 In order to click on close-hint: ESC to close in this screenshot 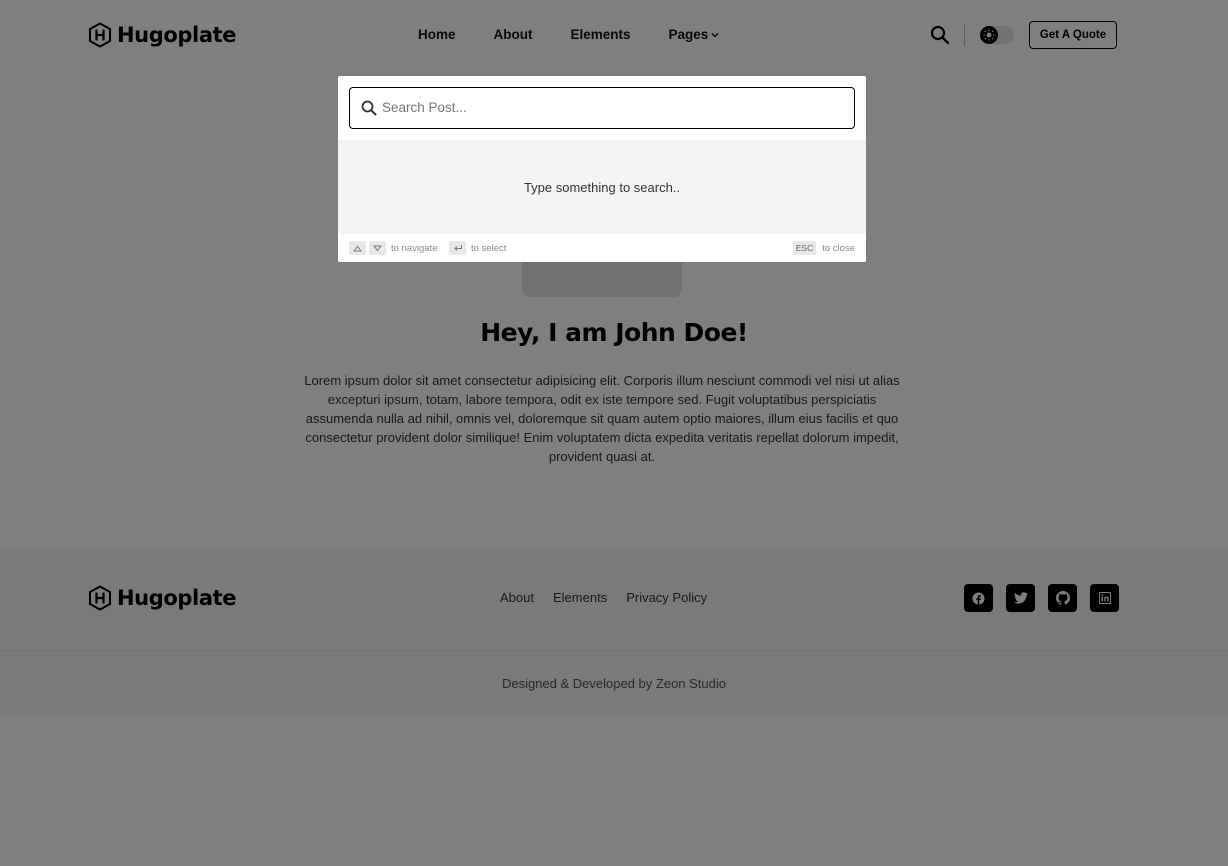, I will do `click(823, 248)`.